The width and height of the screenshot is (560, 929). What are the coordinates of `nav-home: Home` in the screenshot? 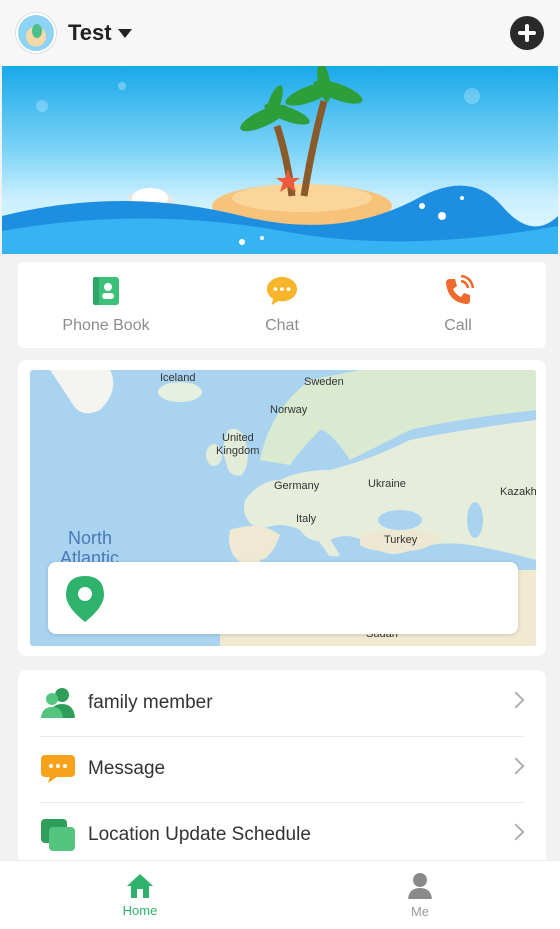 It's located at (140, 895).